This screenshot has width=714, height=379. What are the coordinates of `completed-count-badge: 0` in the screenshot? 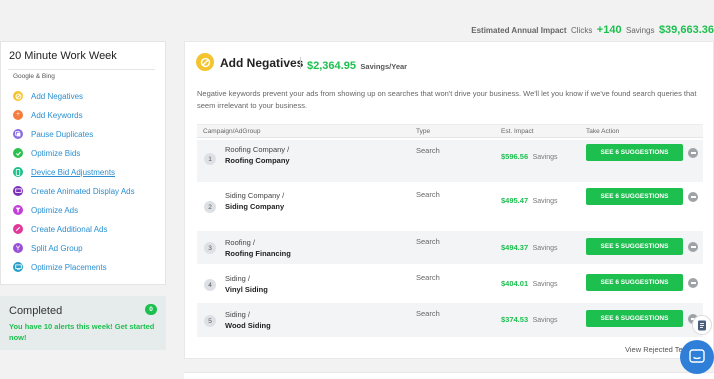 It's located at (151, 309).